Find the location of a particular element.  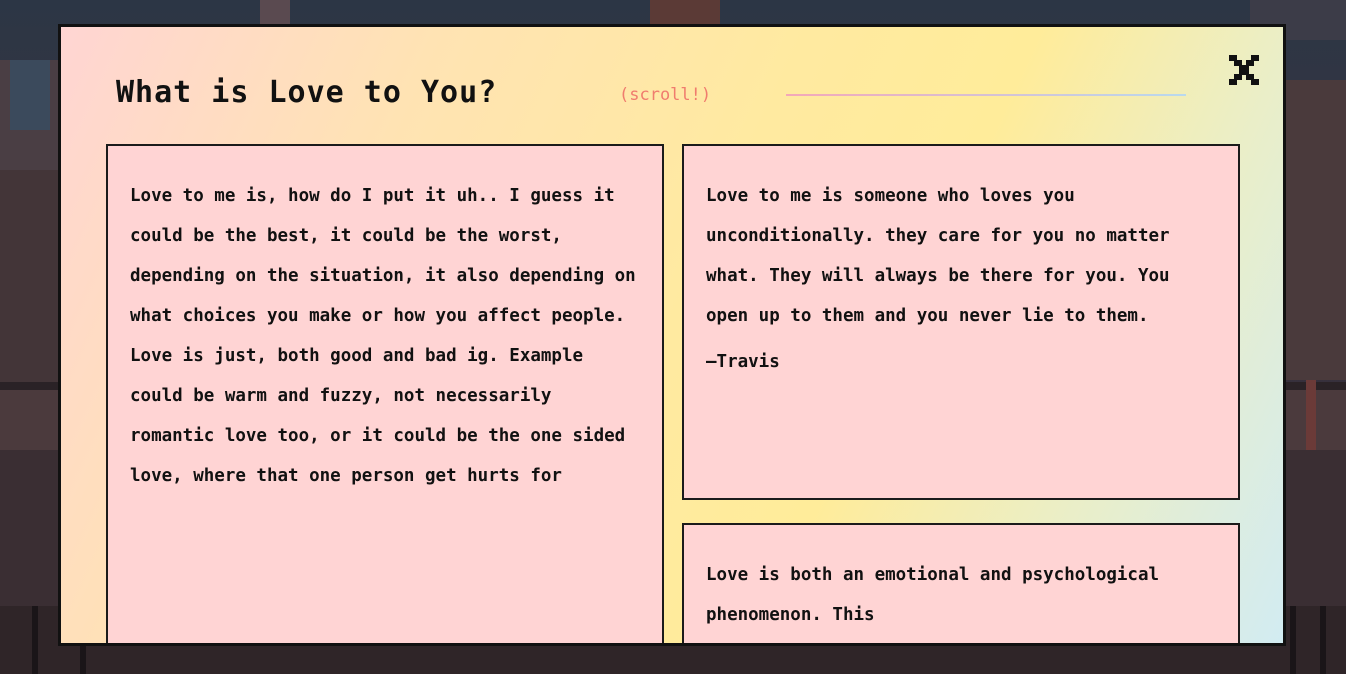

title-divider is located at coordinates (986, 95).